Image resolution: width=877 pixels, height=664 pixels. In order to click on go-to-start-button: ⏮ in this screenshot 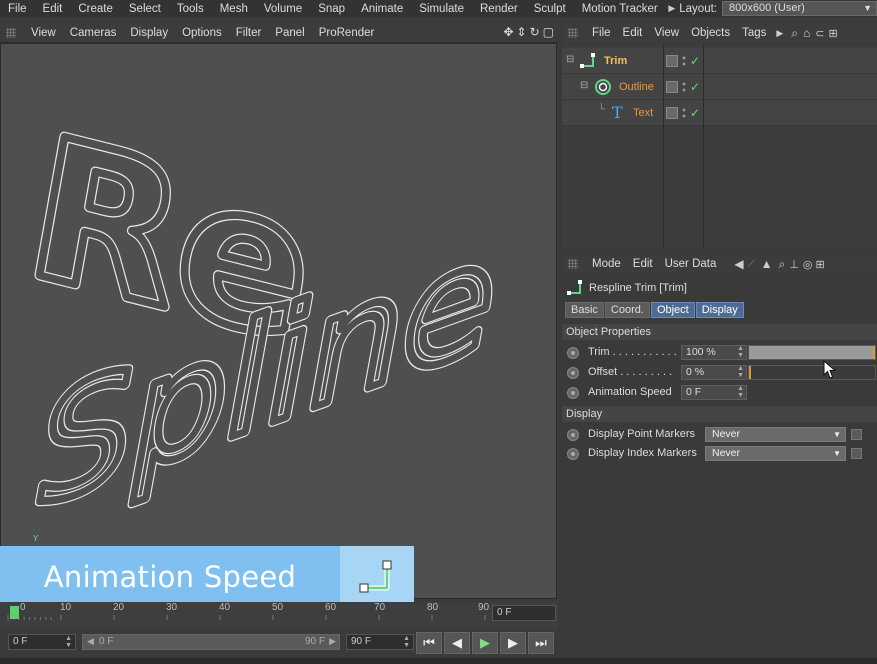, I will do `click(429, 643)`.